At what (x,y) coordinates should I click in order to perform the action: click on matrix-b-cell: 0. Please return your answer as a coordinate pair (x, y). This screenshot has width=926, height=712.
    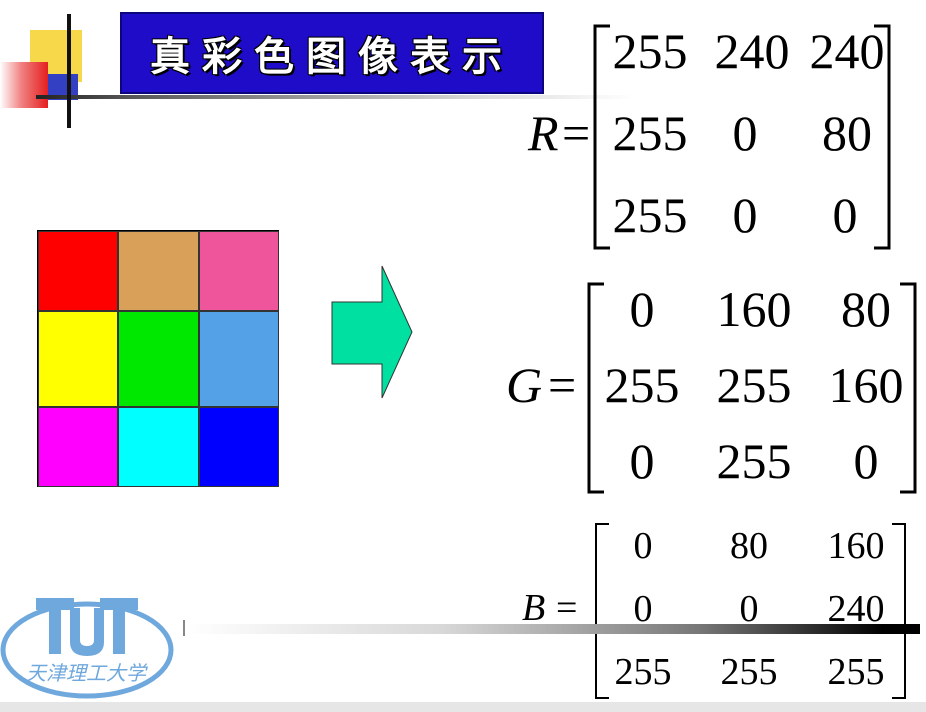
    Looking at the image, I should click on (643, 546).